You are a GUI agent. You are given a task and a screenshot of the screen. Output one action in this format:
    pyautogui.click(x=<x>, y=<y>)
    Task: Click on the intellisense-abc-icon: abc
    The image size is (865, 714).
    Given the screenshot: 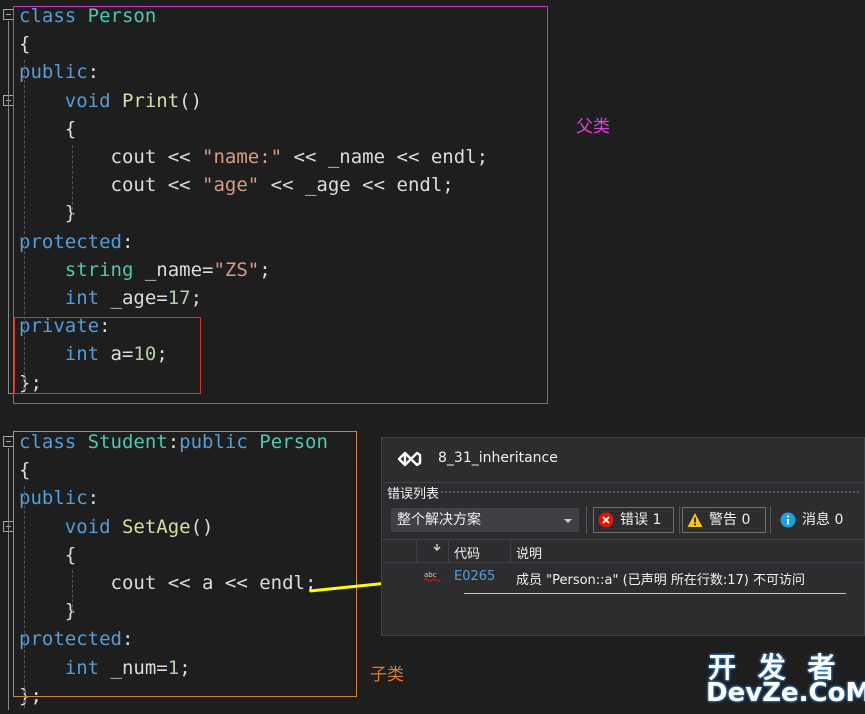 What is the action you would take?
    pyautogui.click(x=432, y=576)
    